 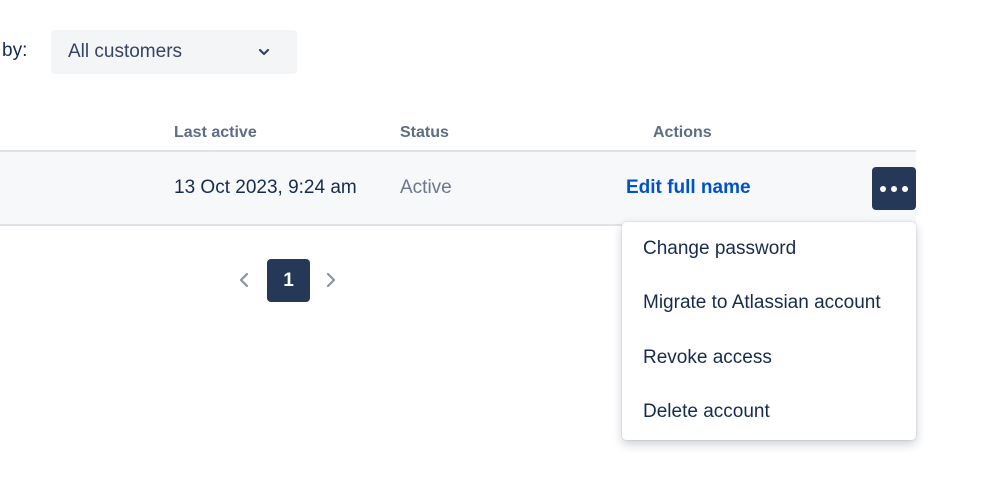 What do you see at coordinates (15, 50) in the screenshot?
I see `filter-label: by:` at bounding box center [15, 50].